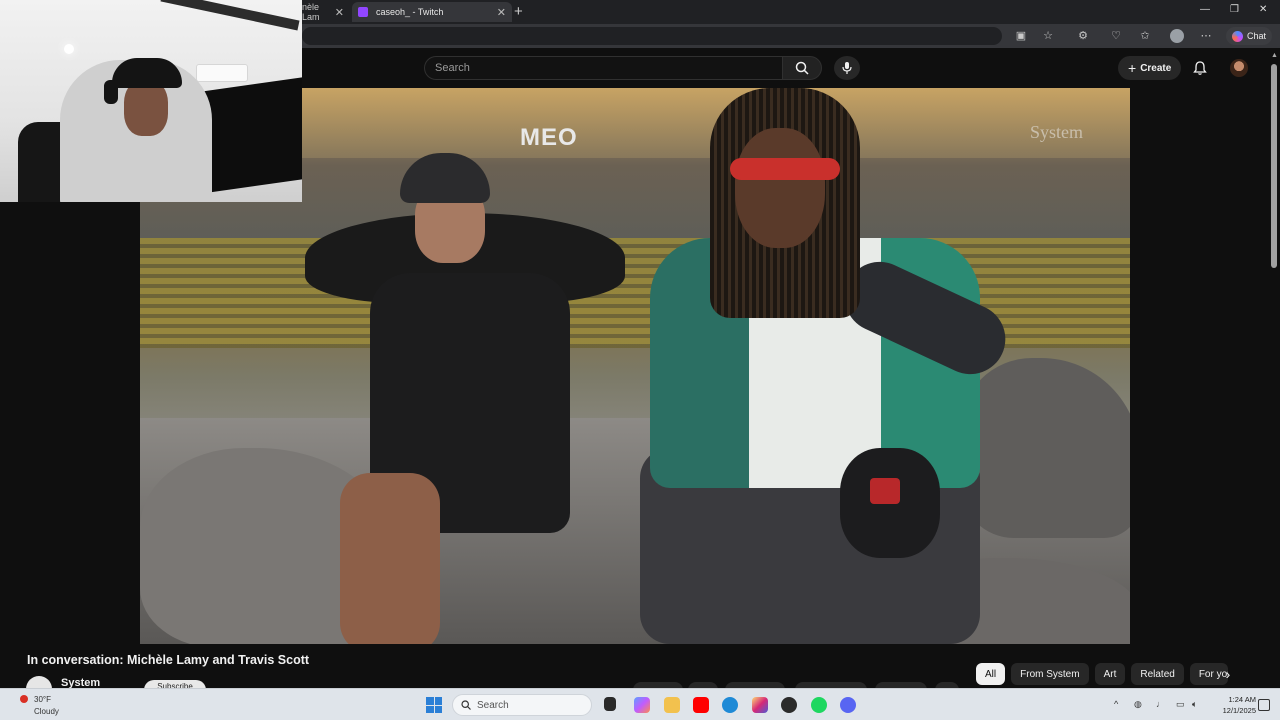 The width and height of the screenshot is (1280, 720). Describe the element at coordinates (1194, 704) in the screenshot. I see `volume-icon: 🔈︎` at that location.